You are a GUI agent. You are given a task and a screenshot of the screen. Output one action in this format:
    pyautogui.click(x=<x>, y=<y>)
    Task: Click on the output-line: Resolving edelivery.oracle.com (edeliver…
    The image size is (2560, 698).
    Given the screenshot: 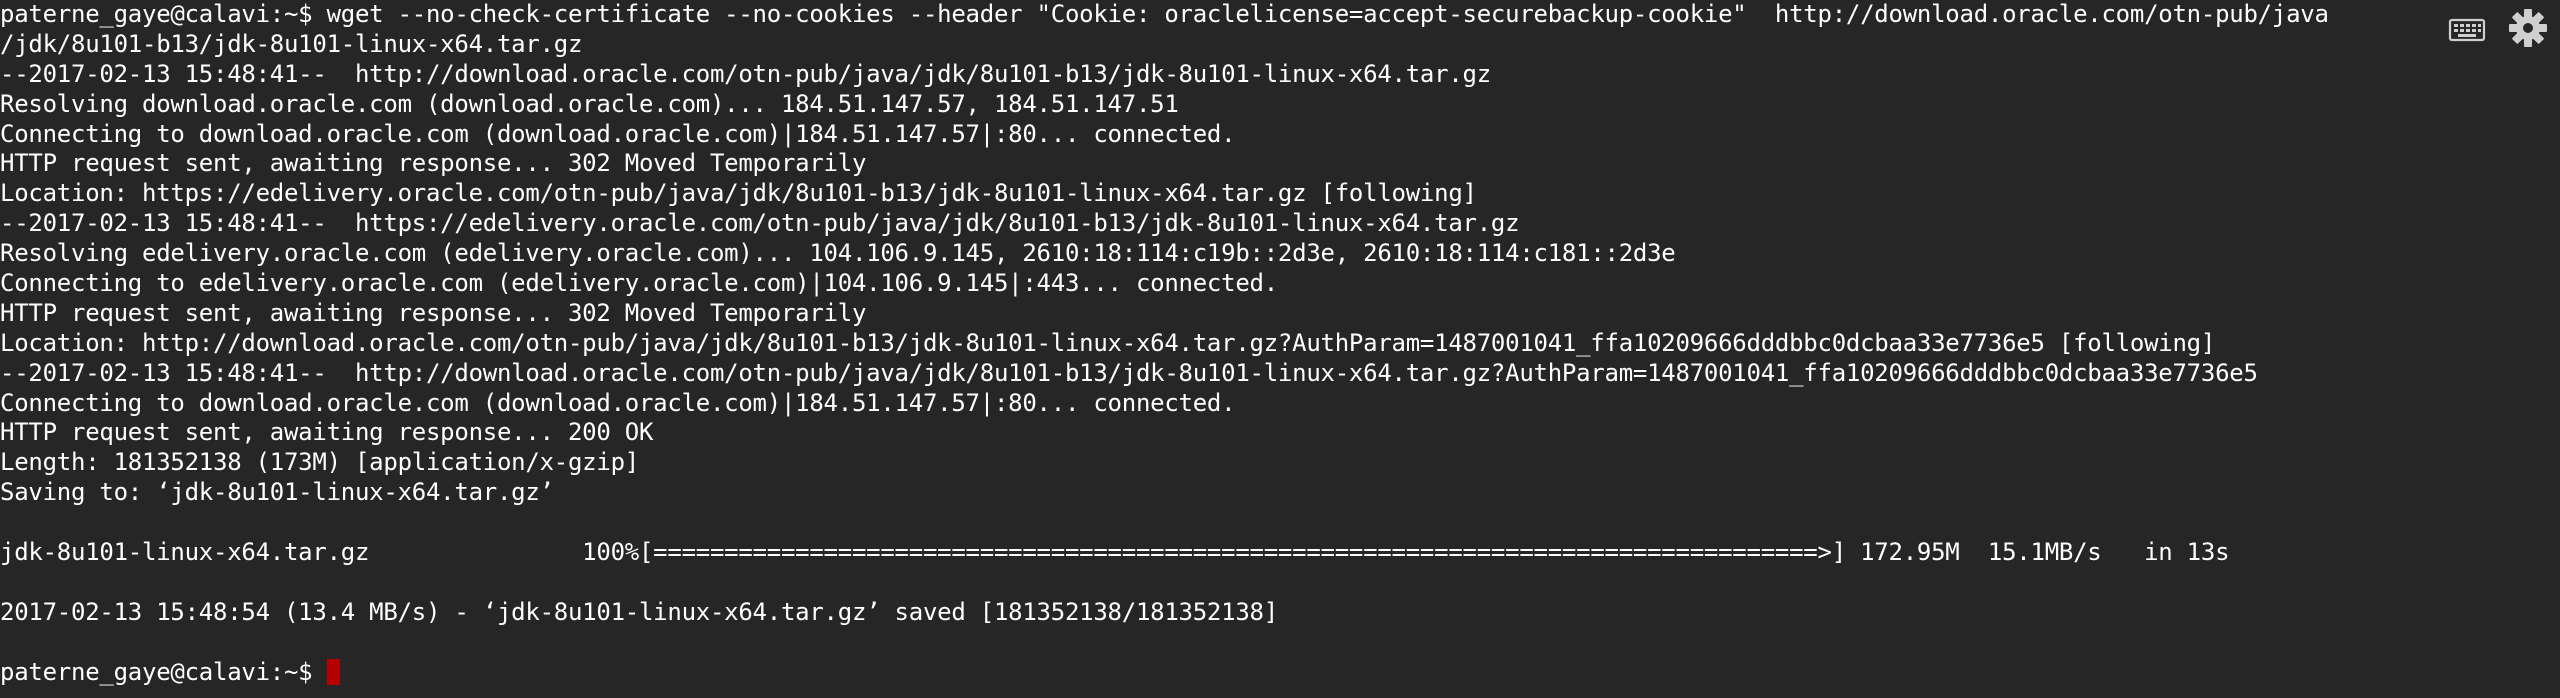 What is the action you would take?
    pyautogui.click(x=838, y=253)
    